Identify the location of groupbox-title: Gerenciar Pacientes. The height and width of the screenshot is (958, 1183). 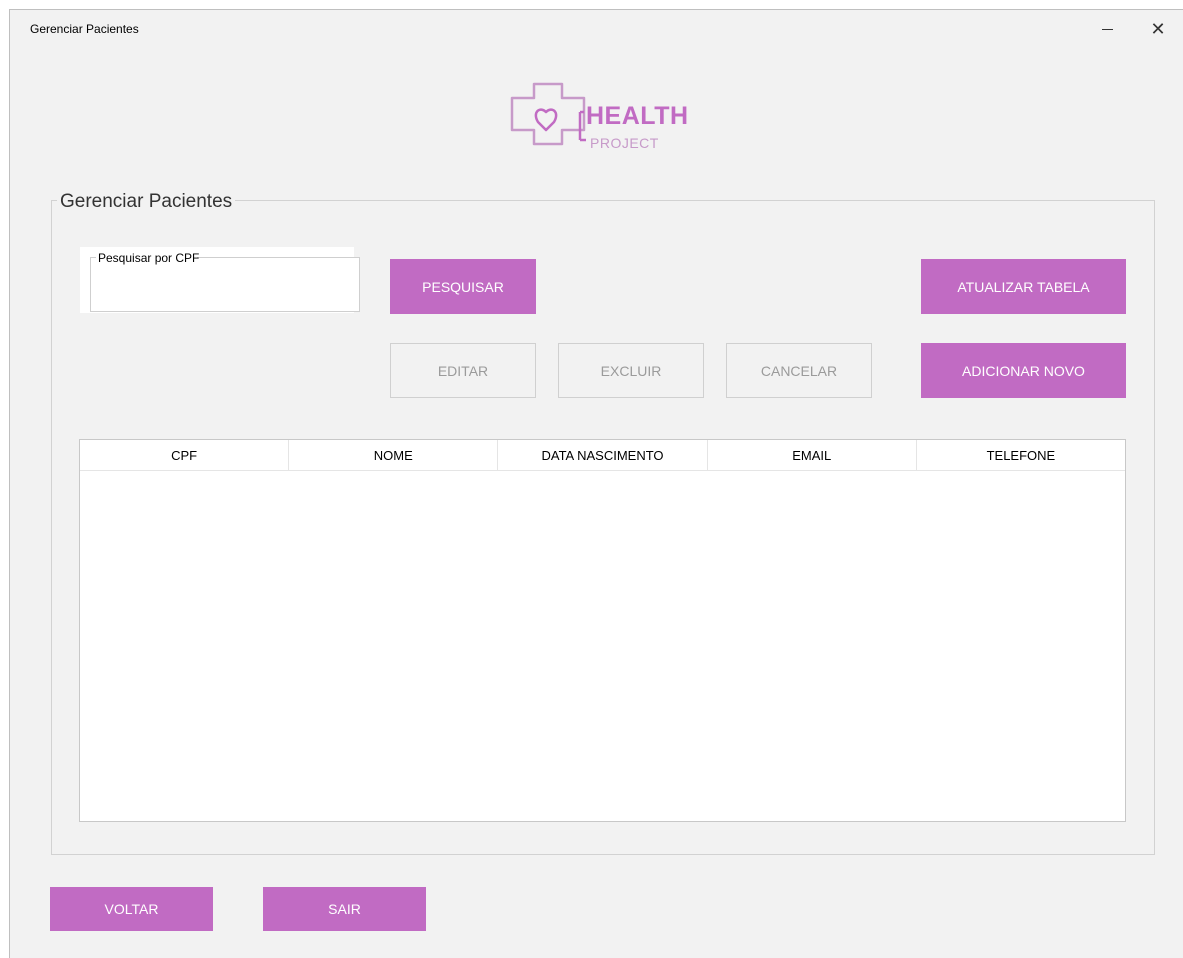
(146, 202).